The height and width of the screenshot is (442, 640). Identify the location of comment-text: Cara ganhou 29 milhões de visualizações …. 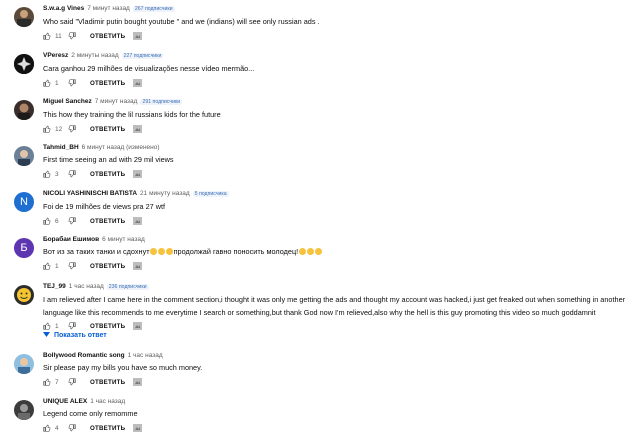
(149, 68).